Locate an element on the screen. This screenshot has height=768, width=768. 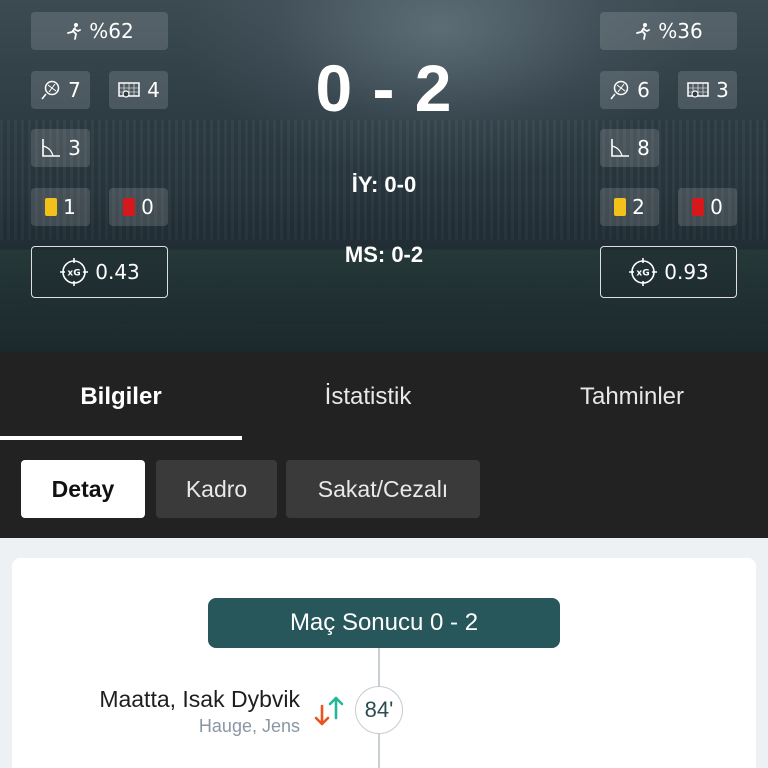
home-shots: 7 is located at coordinates (60, 90).